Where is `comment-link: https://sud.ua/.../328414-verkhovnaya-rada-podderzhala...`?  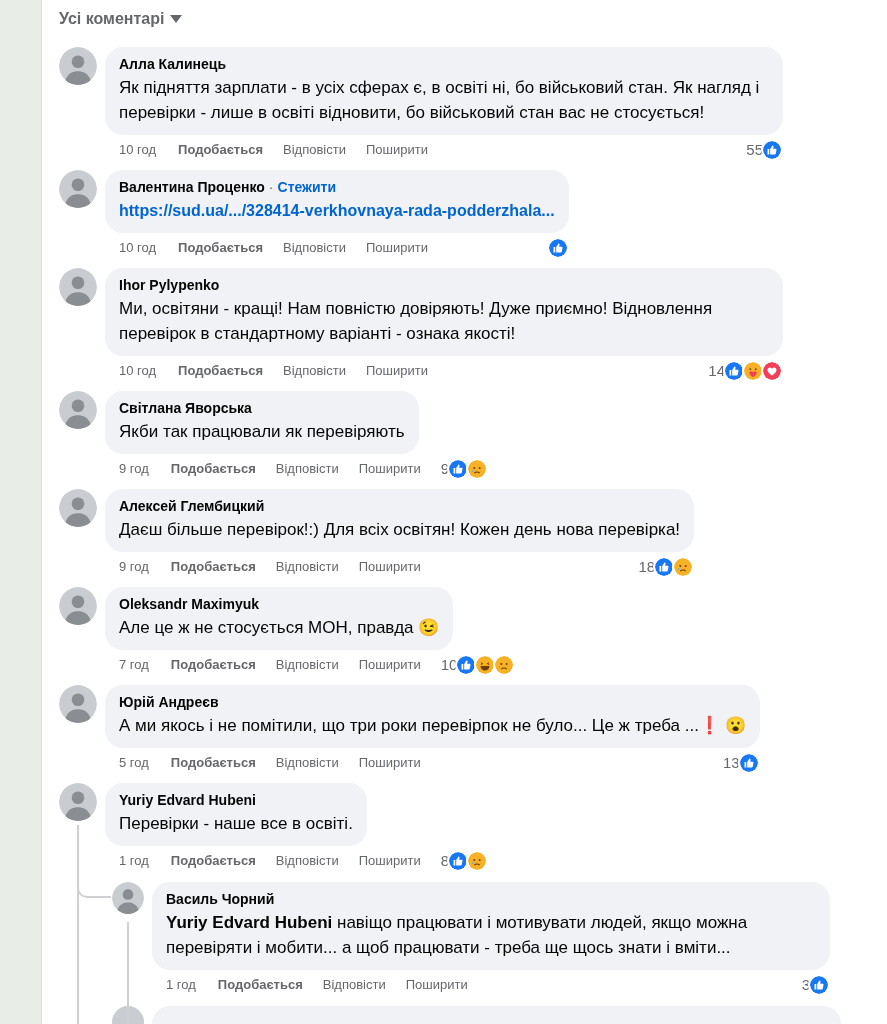
comment-link: https://sud.ua/.../328414-verkhovnaya-rada-podderzhala... is located at coordinates (337, 211).